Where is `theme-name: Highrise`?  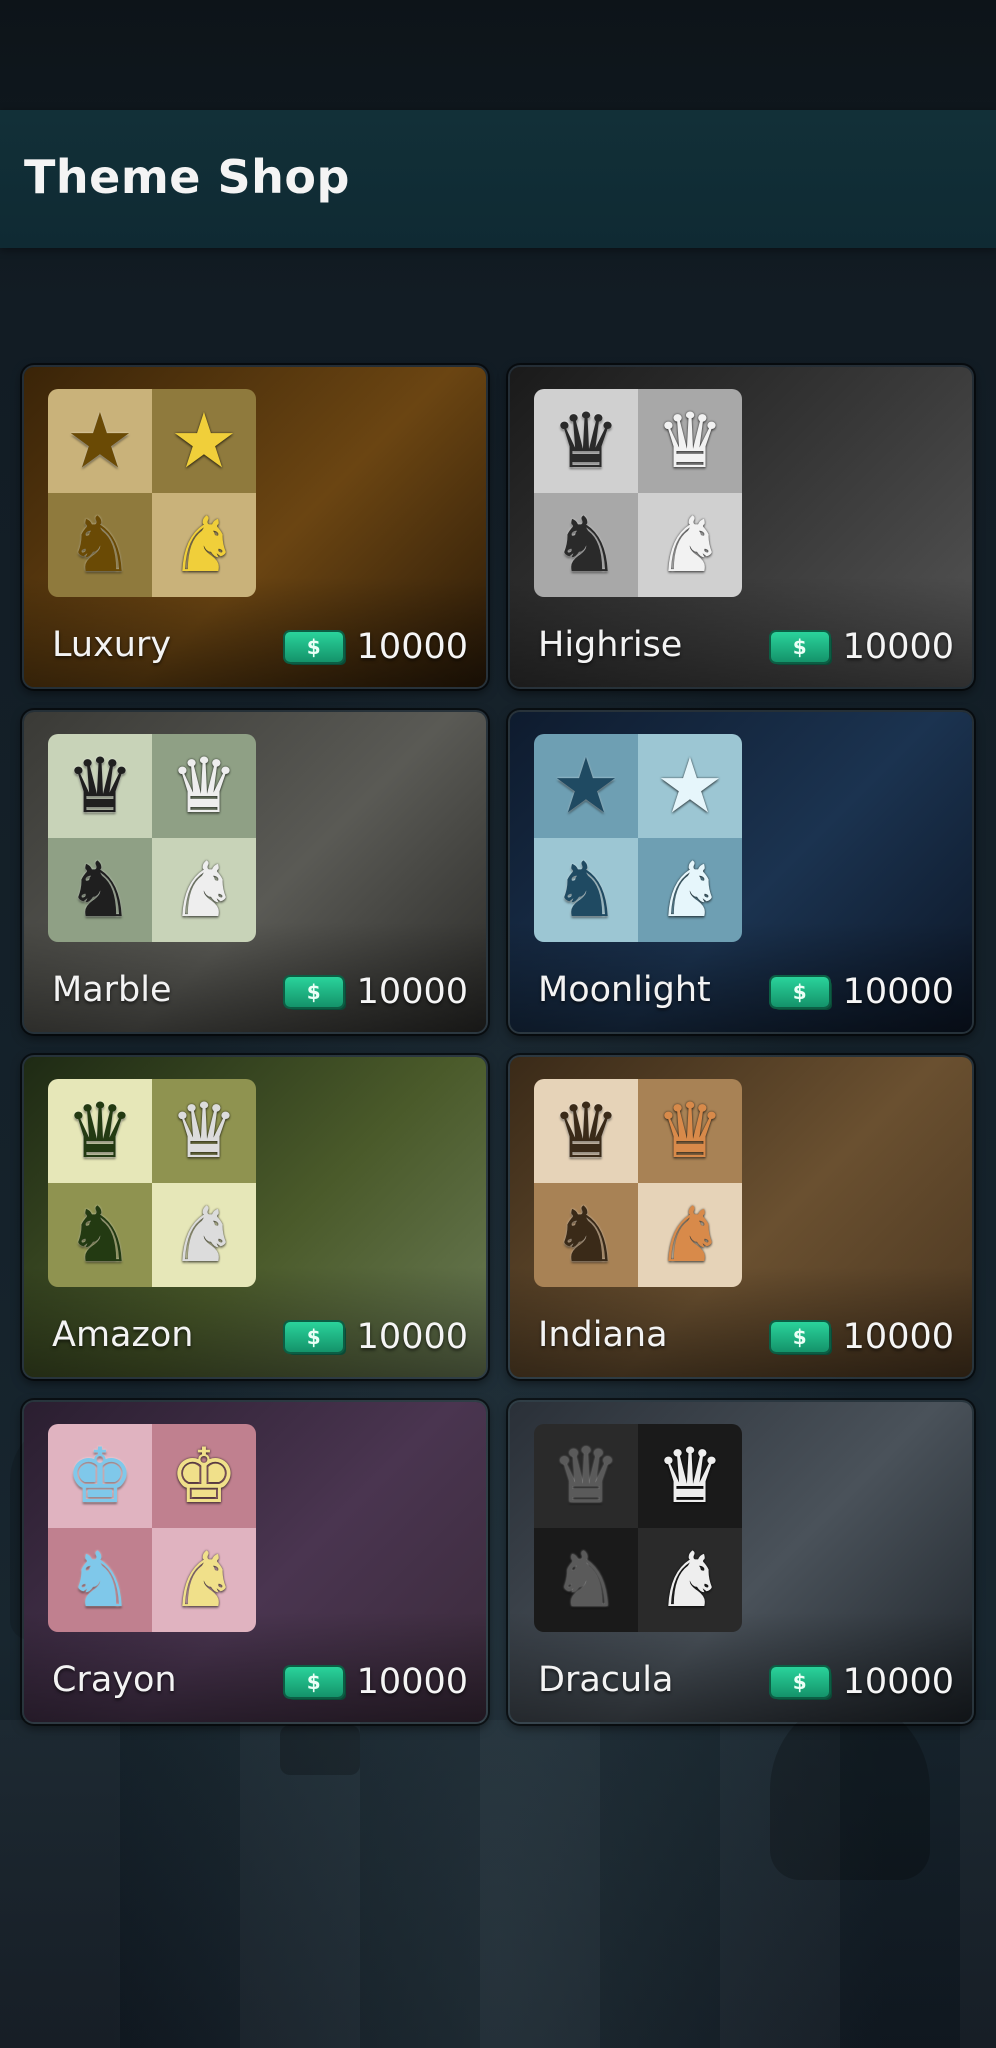 theme-name: Highrise is located at coordinates (610, 645).